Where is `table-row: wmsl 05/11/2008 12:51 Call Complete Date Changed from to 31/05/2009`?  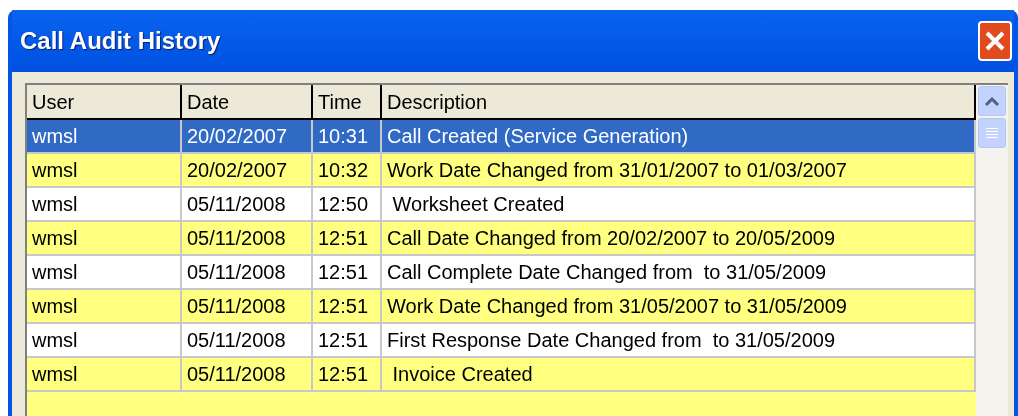 table-row: wmsl 05/11/2008 12:51 Call Complete Date Changed from to 31/05/2009 is located at coordinates (501, 273).